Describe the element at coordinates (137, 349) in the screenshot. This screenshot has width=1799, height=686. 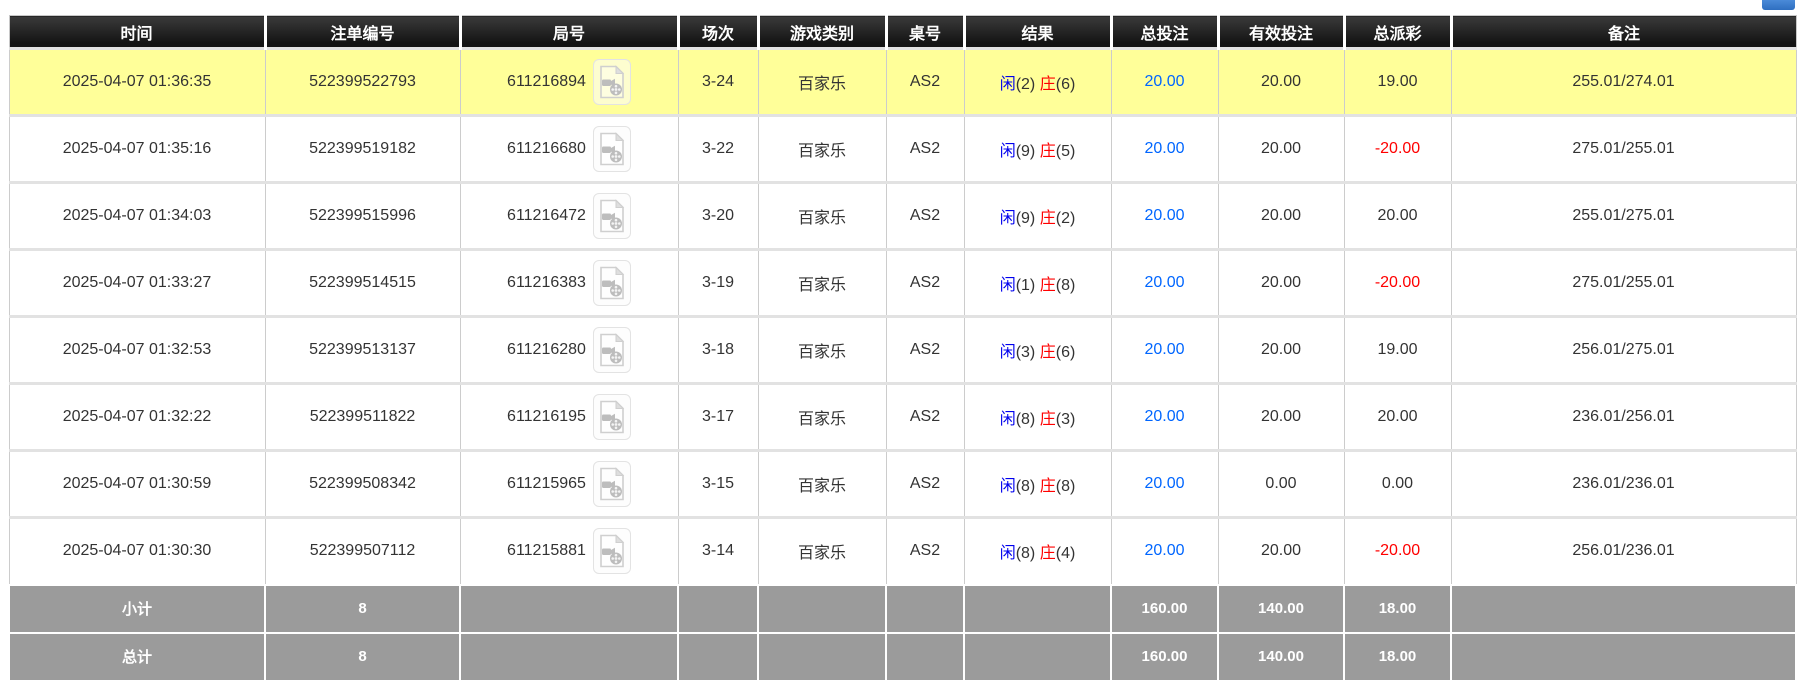
I see `cell-time: 2025-04-07 01:32:53` at that location.